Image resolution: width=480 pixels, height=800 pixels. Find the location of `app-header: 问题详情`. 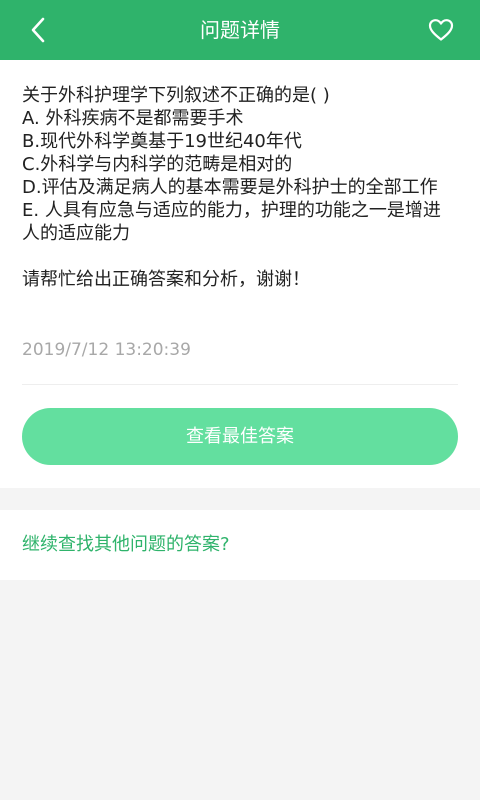

app-header: 问题详情 is located at coordinates (240, 30).